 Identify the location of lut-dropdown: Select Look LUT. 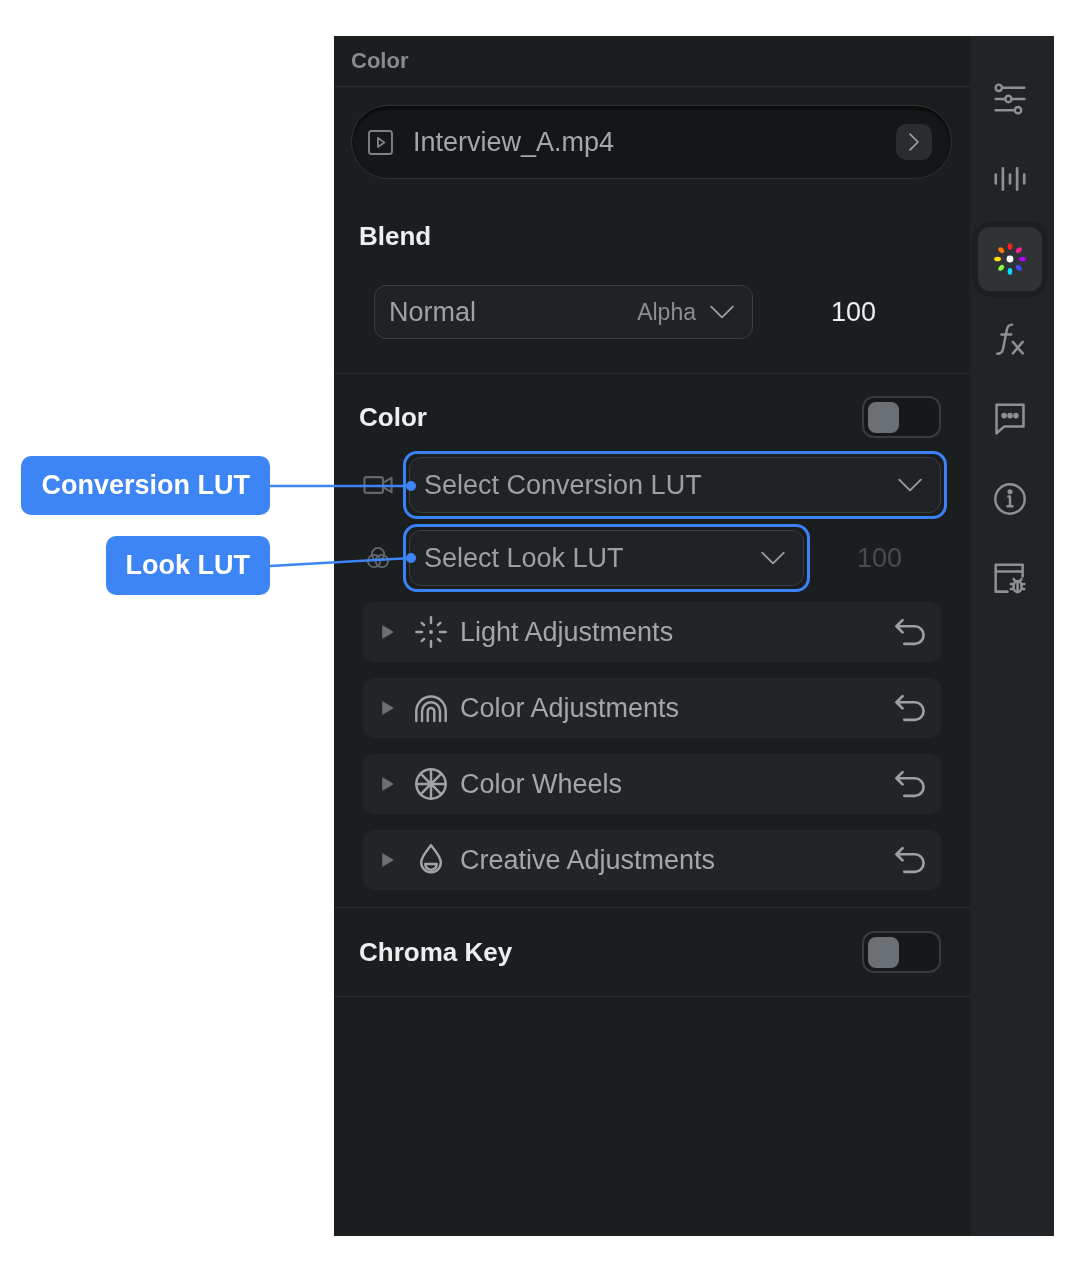
(606, 558).